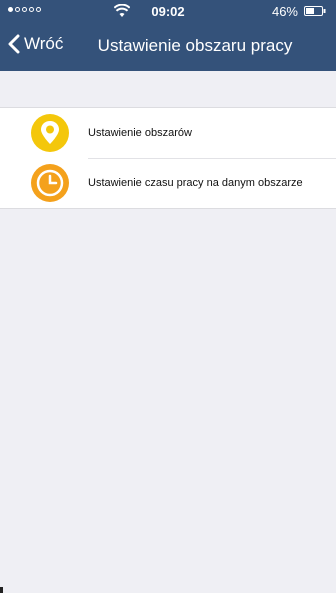 Image resolution: width=336 pixels, height=593 pixels. What do you see at coordinates (195, 183) in the screenshot?
I see `list-item-label: Ustawienie czasu pracy na danym obszarze` at bounding box center [195, 183].